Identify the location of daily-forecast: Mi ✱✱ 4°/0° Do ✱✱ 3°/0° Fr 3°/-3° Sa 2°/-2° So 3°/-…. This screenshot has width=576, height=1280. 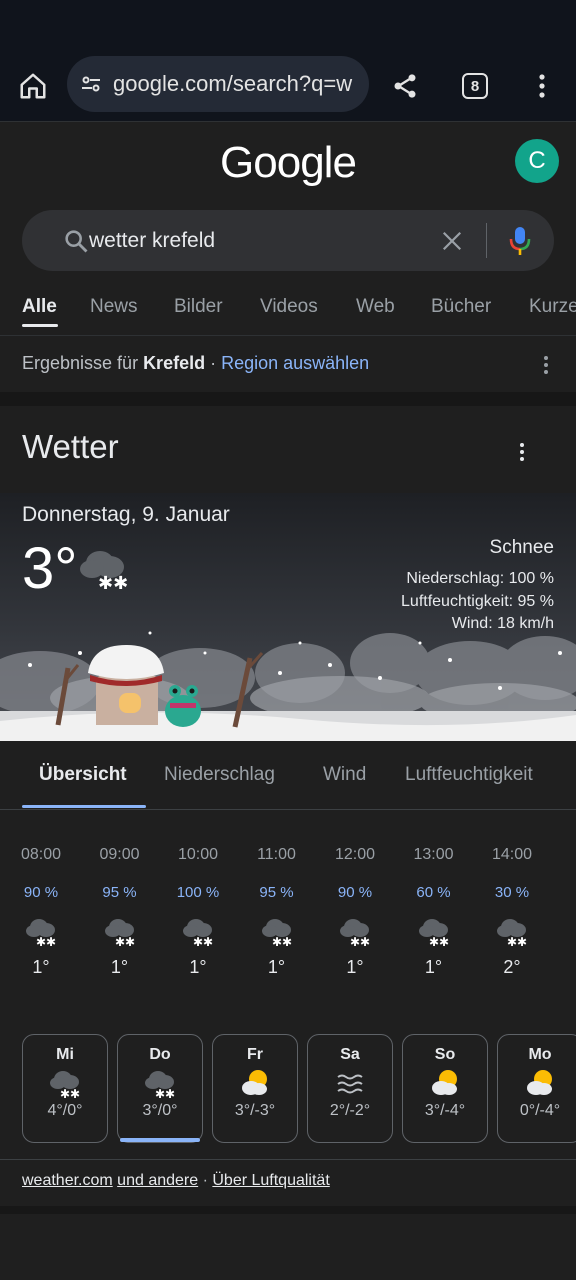
(288, 1089).